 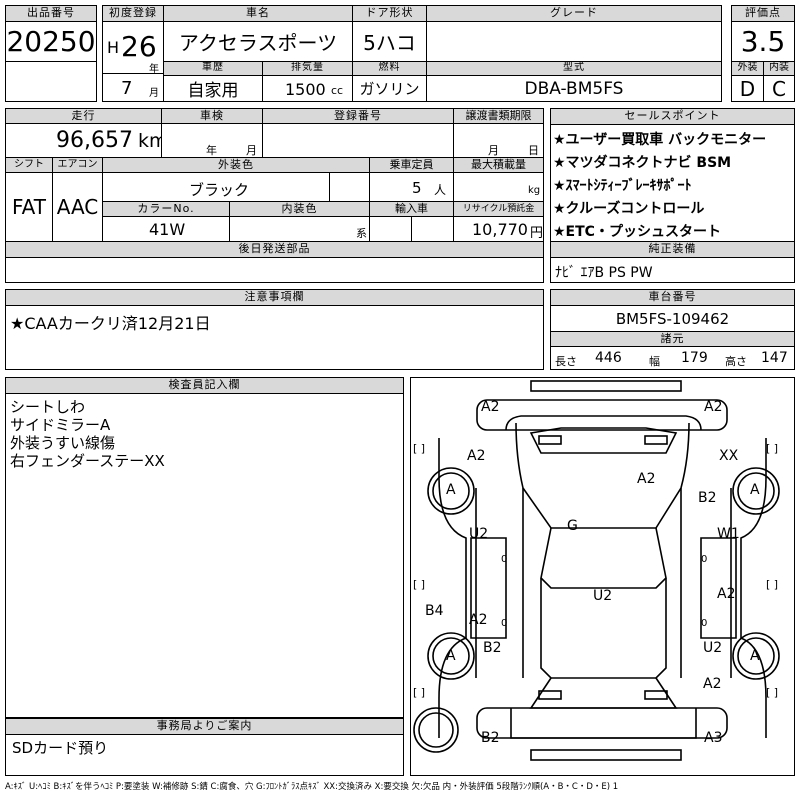 What do you see at coordinates (660, 140) in the screenshot?
I see `sales-item: ★ユーザー買取車 バックモニター` at bounding box center [660, 140].